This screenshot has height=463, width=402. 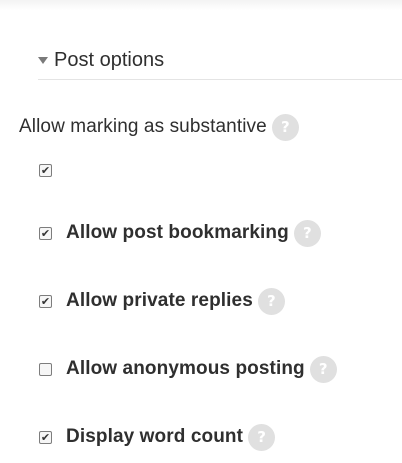 I want to click on option-row-private-replies: ✔ Allow private replies ?, so click(x=162, y=301).